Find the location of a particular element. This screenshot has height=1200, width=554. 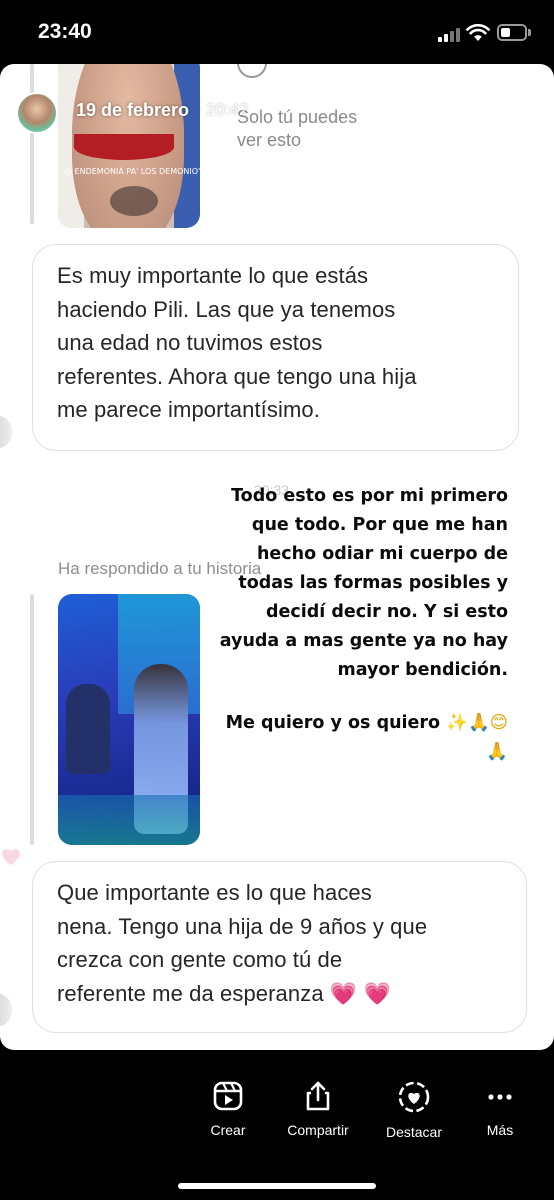

overlay-line: que todo. Por que me han is located at coordinates (379, 525).